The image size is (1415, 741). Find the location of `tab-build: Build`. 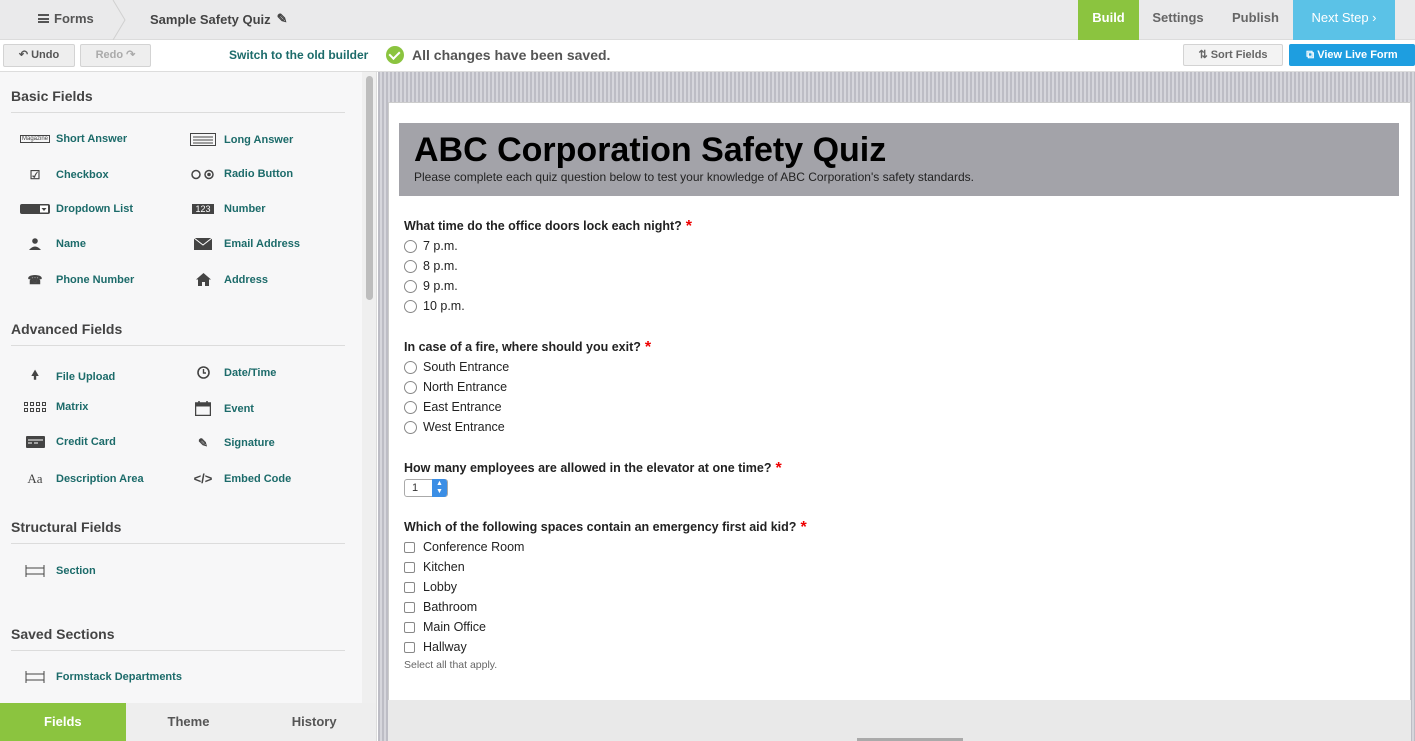

tab-build: Build is located at coordinates (1108, 20).